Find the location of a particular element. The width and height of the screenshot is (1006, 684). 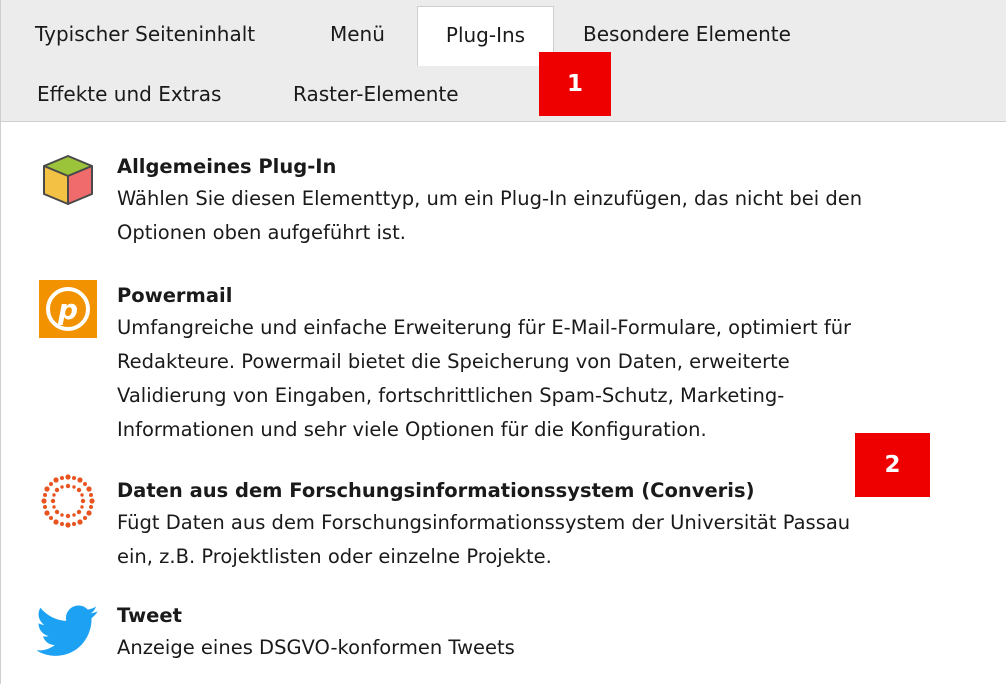

svg-text: p is located at coordinates (67, 309).